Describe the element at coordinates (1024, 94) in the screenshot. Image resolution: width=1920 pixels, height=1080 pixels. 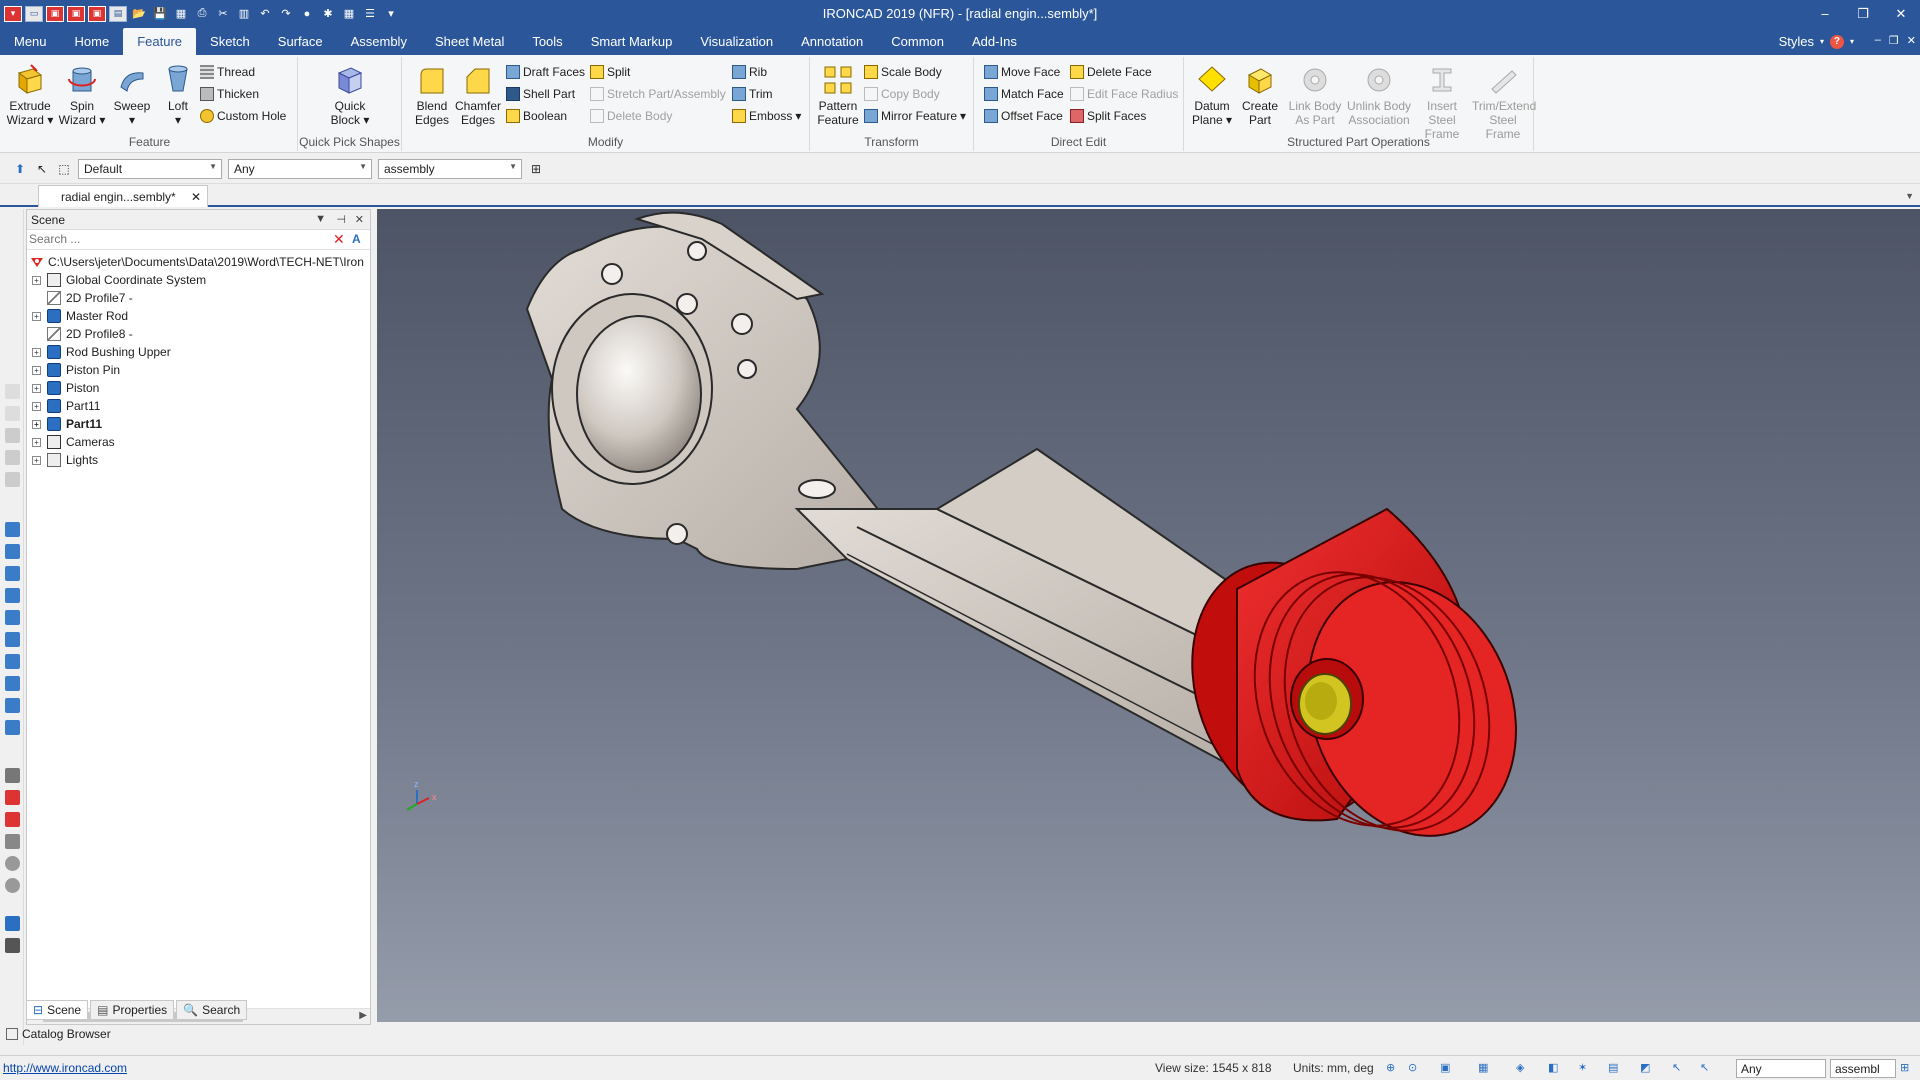
I see `match-face-button: Match Face` at that location.